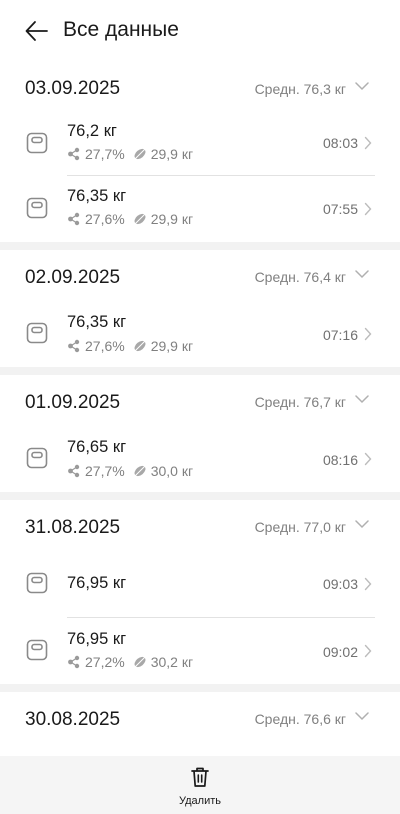 The height and width of the screenshot is (814, 400). I want to click on body-metrics: 27,7% 30,0 кг, so click(134, 471).